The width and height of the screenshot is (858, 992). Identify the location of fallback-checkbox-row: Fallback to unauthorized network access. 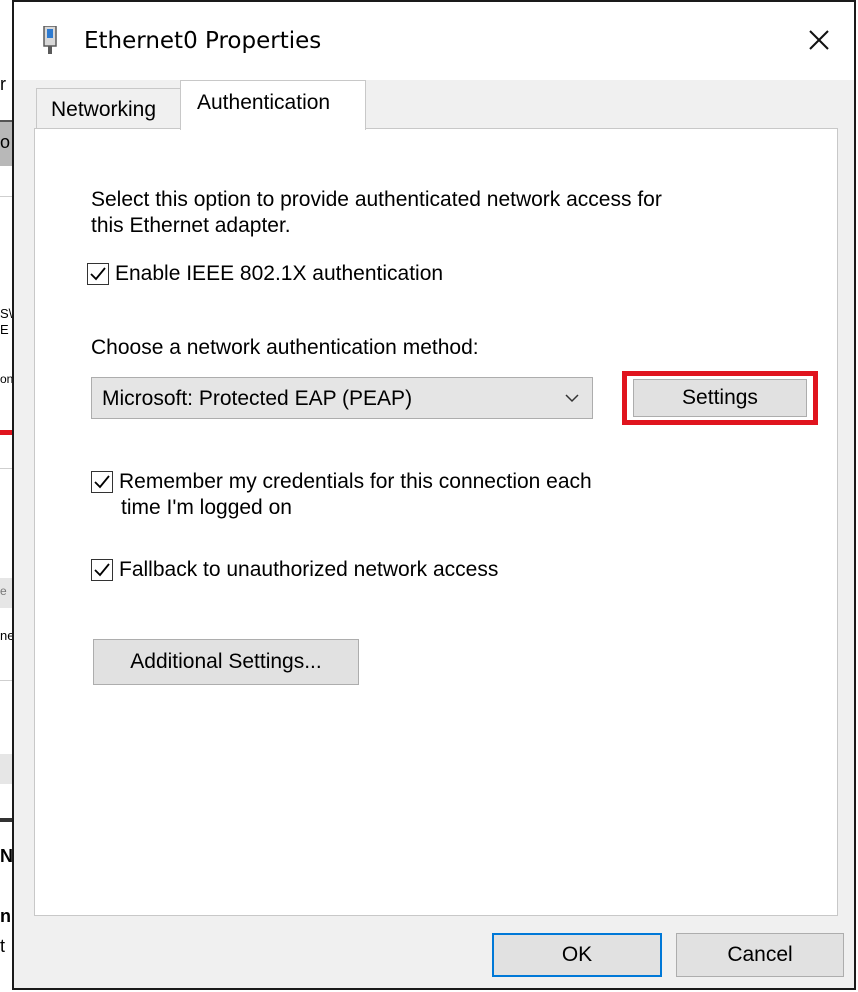
(294, 570).